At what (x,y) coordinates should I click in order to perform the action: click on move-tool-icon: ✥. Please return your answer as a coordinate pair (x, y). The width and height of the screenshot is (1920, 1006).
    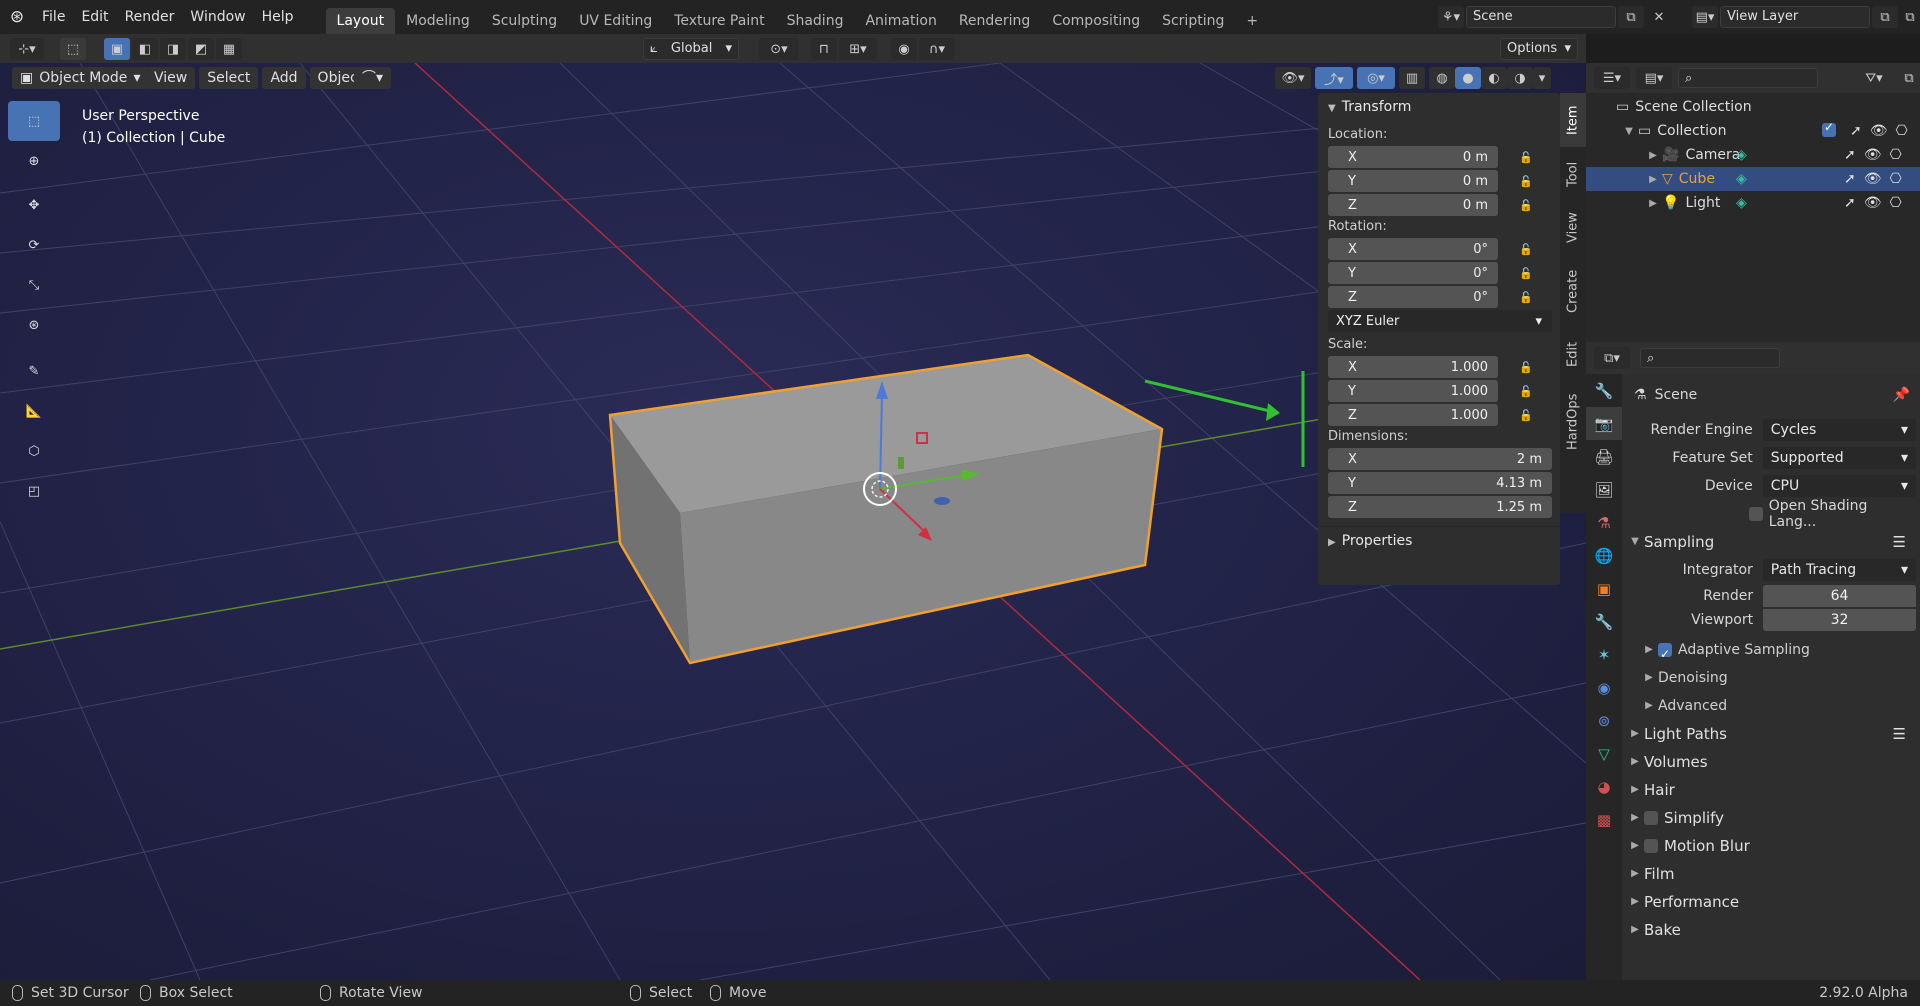
    Looking at the image, I should click on (34, 205).